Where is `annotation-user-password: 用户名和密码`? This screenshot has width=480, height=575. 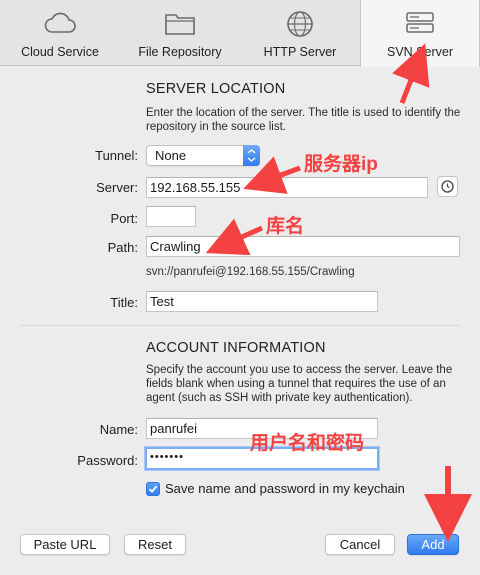 annotation-user-password: 用户名和密码 is located at coordinates (307, 443).